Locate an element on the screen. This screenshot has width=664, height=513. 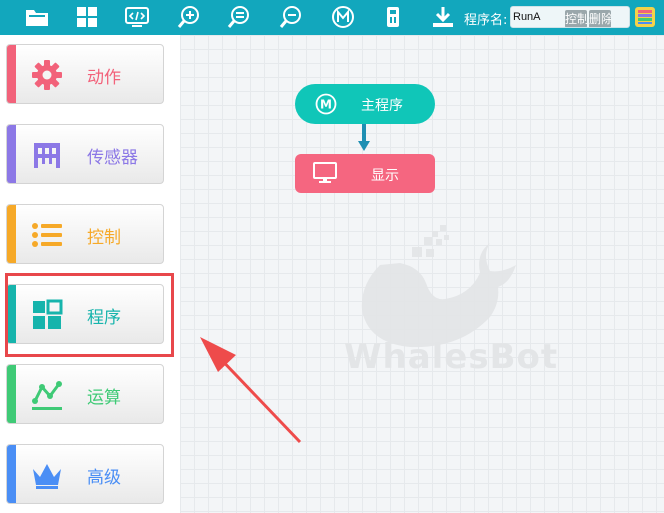
watermark-text: WhalesBot is located at coordinates (451, 357).